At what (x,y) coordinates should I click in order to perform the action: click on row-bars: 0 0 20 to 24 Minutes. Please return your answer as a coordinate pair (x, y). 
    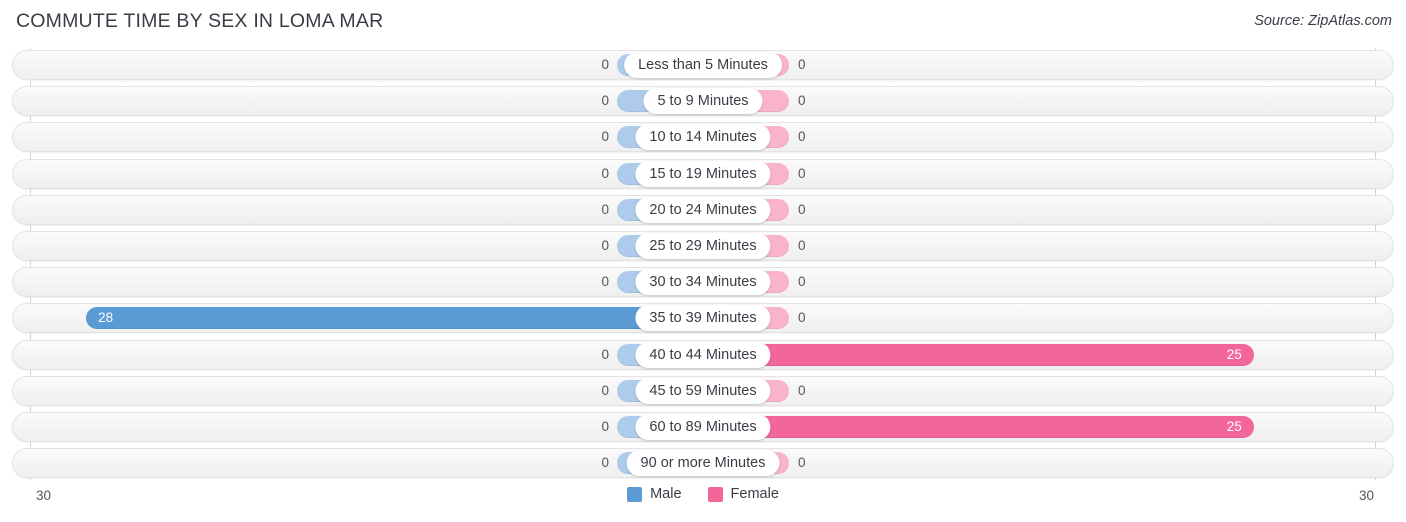
    Looking at the image, I should click on (703, 210).